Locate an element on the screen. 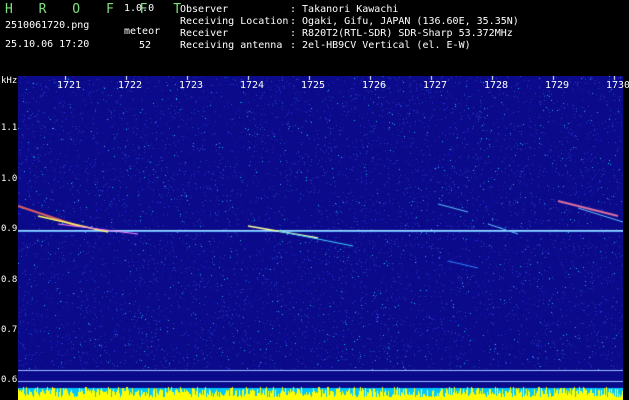  x-tick-label: 1723 is located at coordinates (191, 85).